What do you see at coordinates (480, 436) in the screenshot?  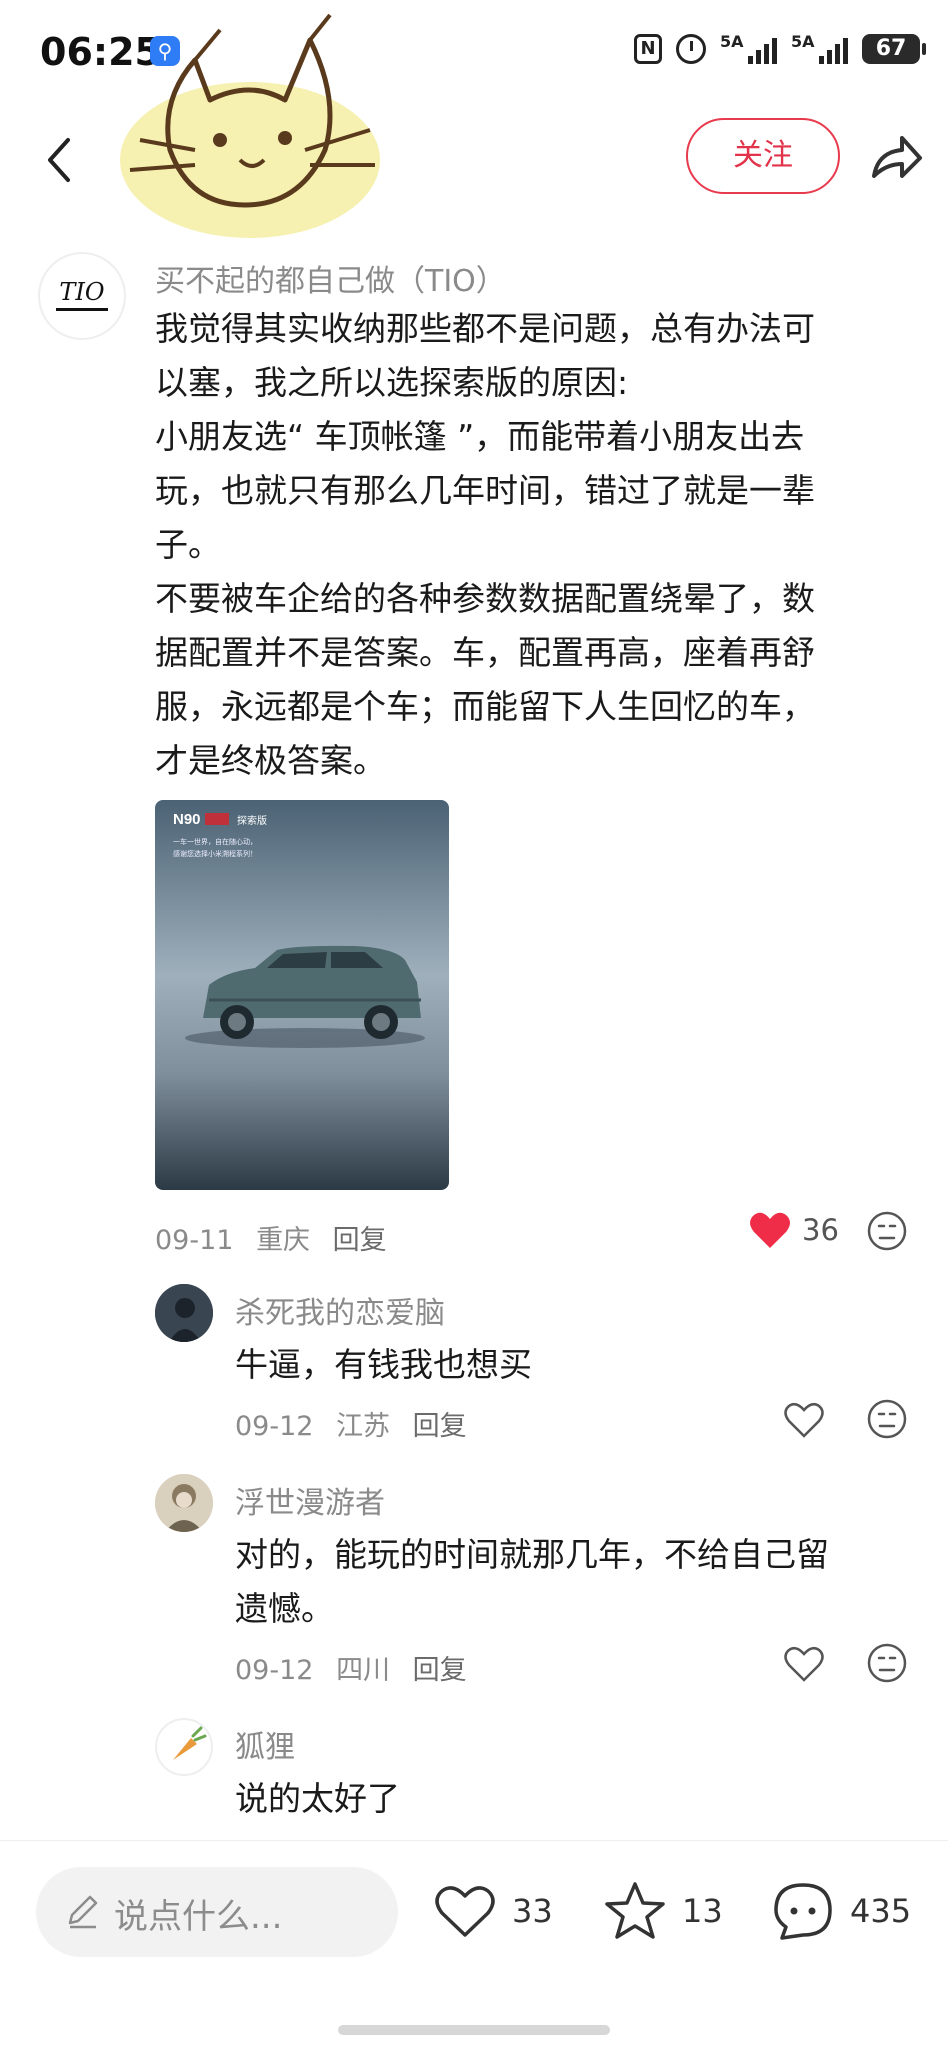 I see `comment-line: 小朋友选“ 车顶帐篷 ”，而能带着小朋友出去` at bounding box center [480, 436].